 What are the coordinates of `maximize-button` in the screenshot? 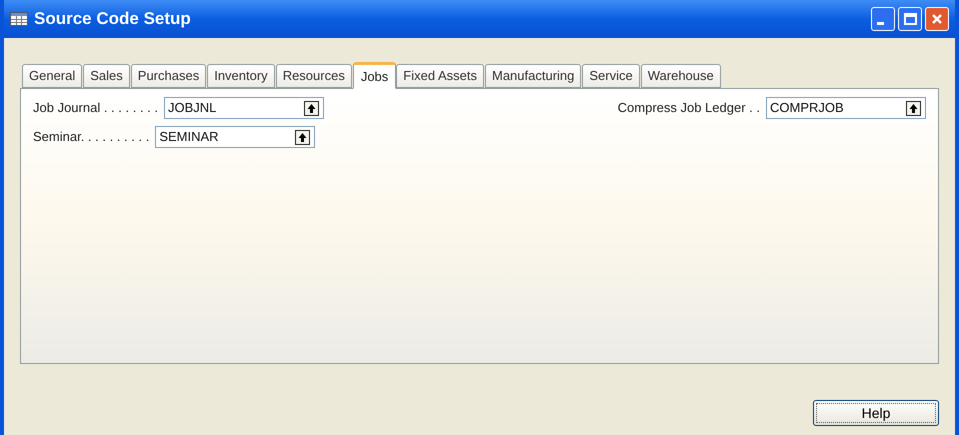 It's located at (910, 19).